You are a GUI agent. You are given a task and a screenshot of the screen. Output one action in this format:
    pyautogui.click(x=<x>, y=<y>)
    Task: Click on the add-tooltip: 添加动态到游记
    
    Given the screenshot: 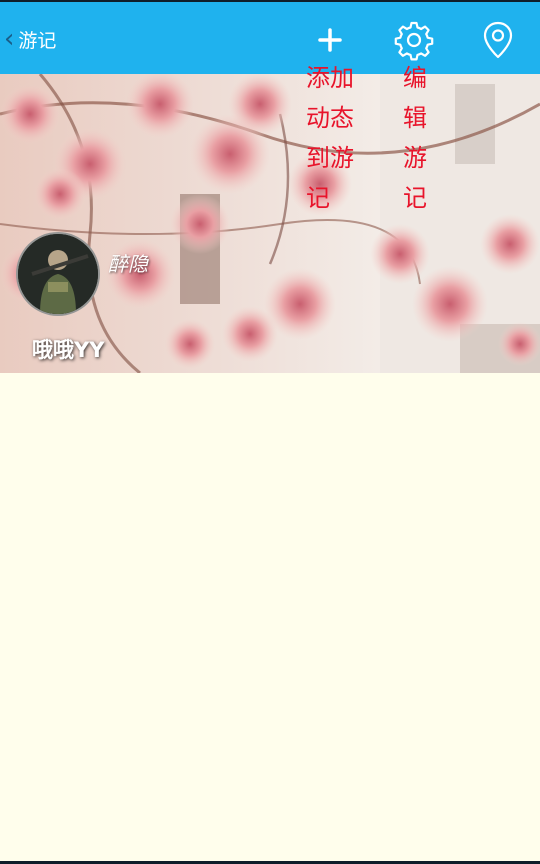 What is the action you would take?
    pyautogui.click(x=330, y=138)
    